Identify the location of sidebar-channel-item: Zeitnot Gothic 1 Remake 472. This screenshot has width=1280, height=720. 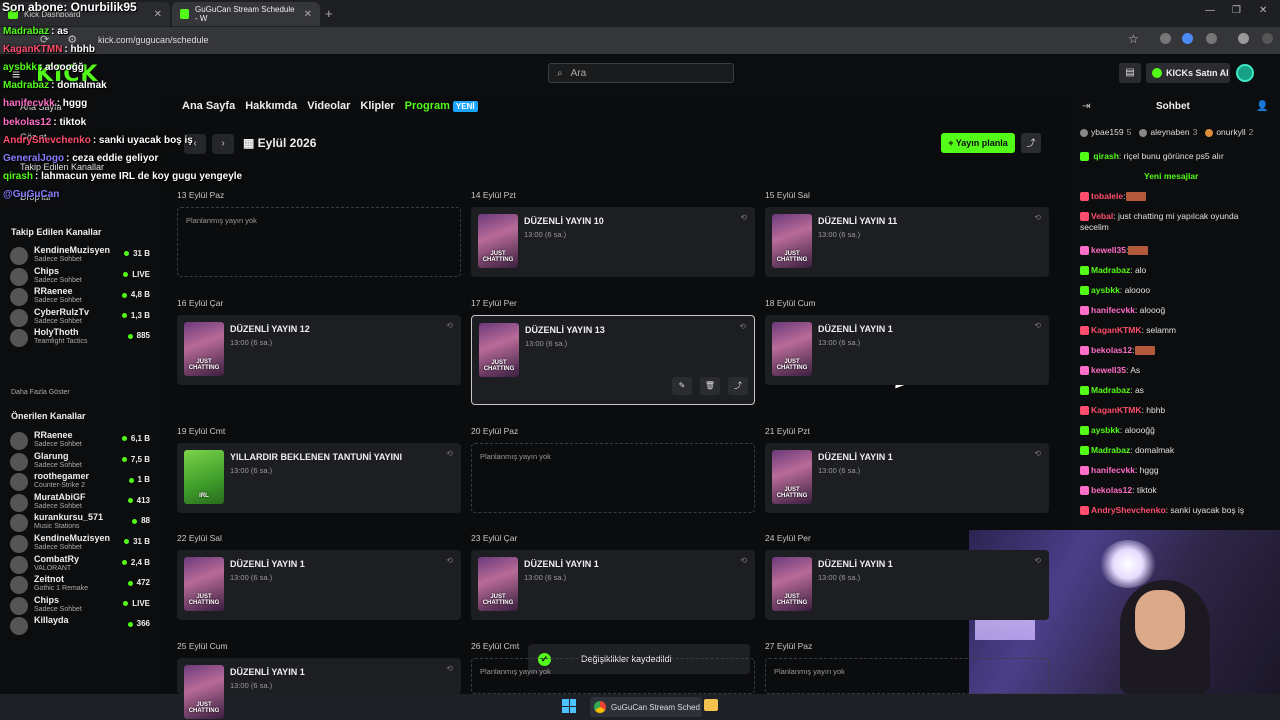
(80, 585).